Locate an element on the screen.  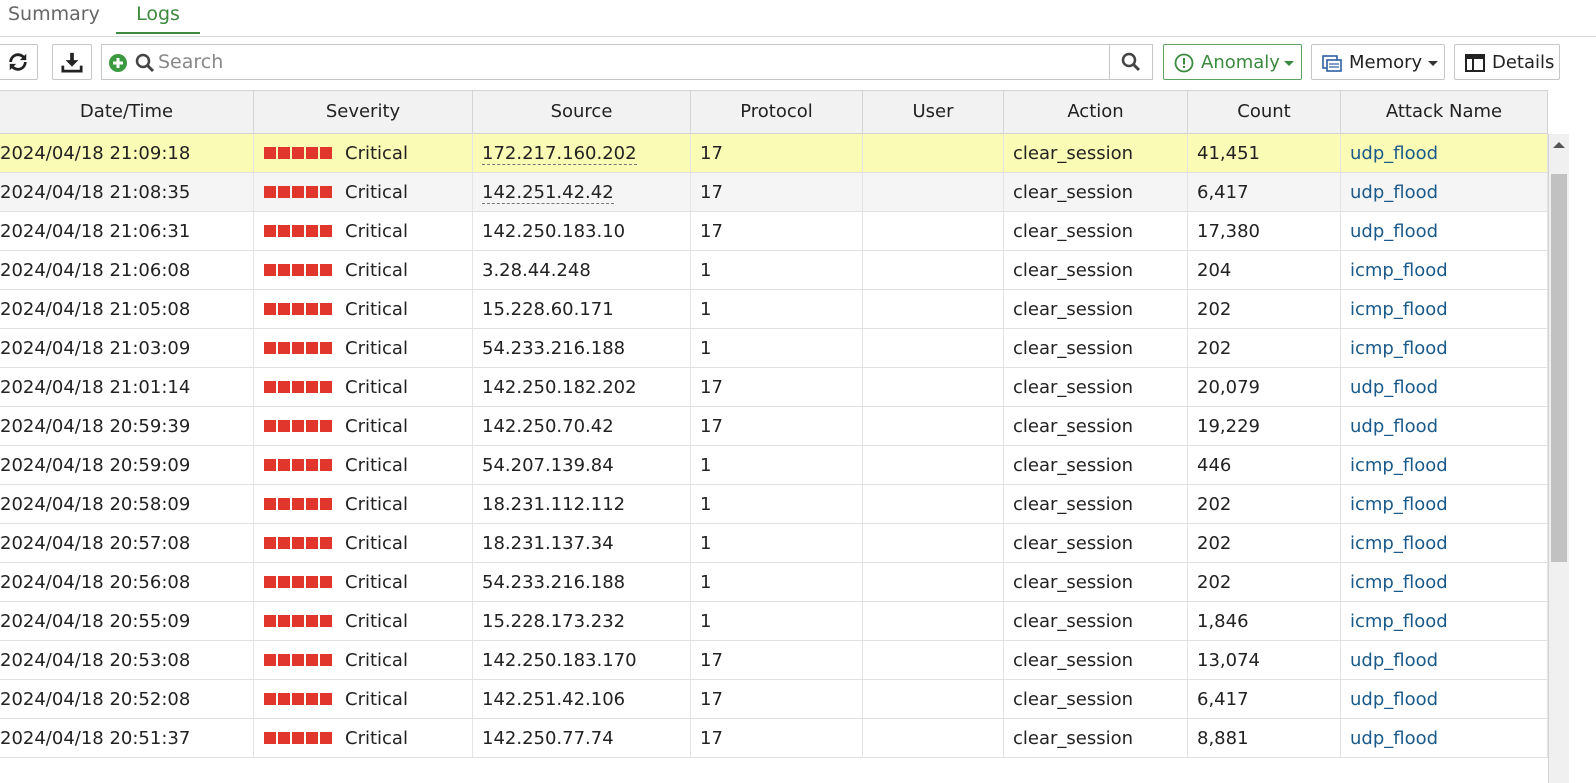
column-header-datetime: Date/Time is located at coordinates (127, 112).